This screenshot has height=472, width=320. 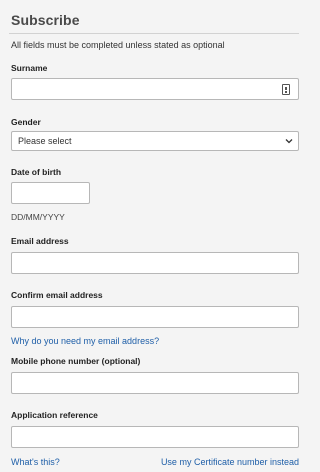 I want to click on gender-label: Gender, so click(x=26, y=122).